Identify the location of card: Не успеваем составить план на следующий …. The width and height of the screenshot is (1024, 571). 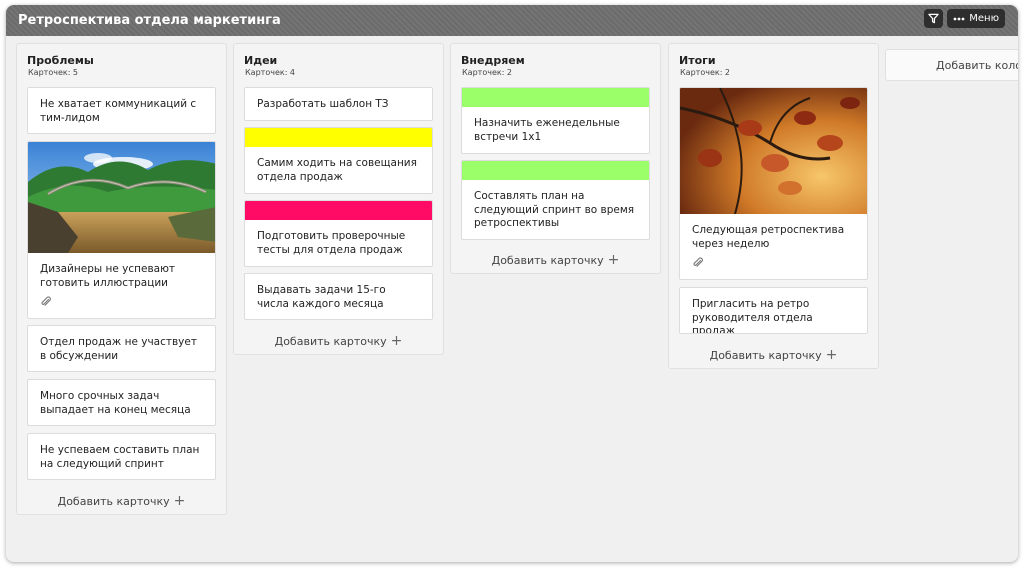
(121, 456).